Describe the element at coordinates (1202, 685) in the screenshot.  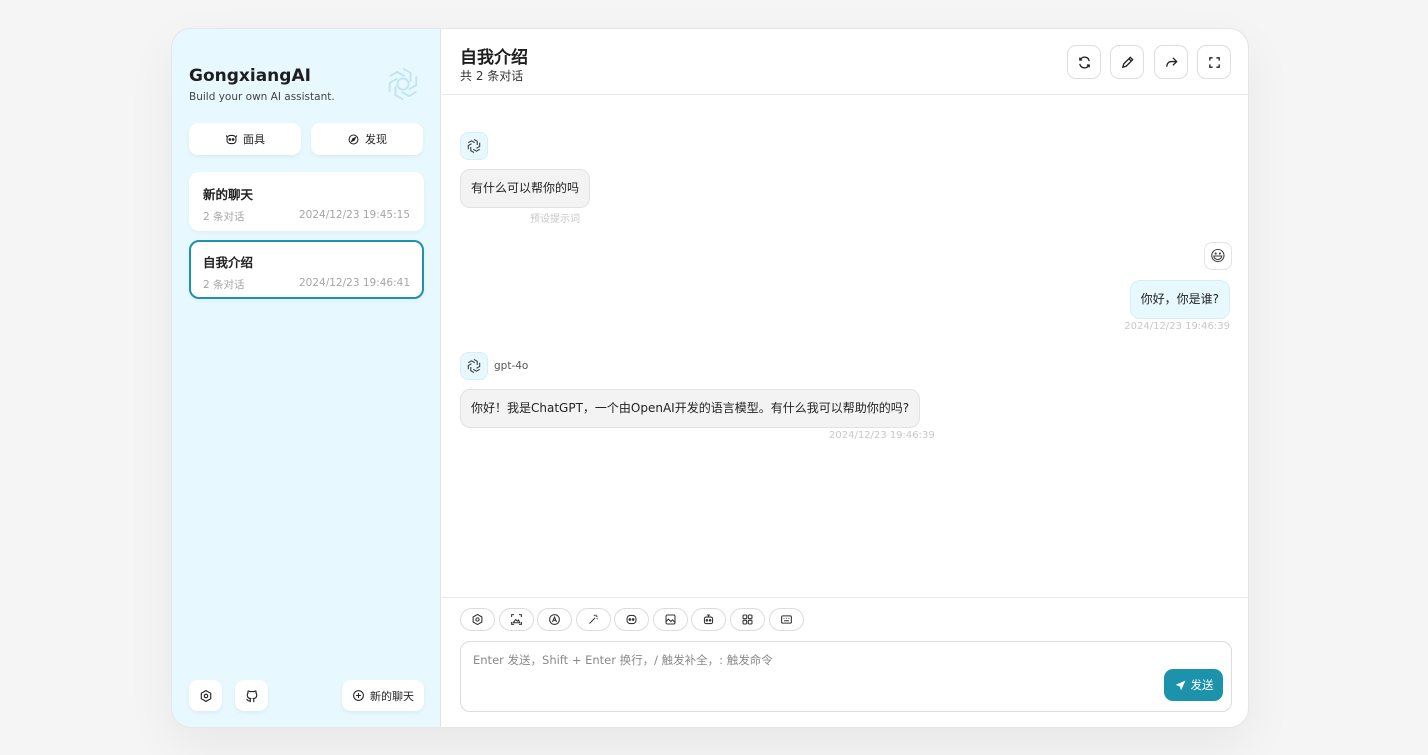
I see `send-button-label: 发送` at that location.